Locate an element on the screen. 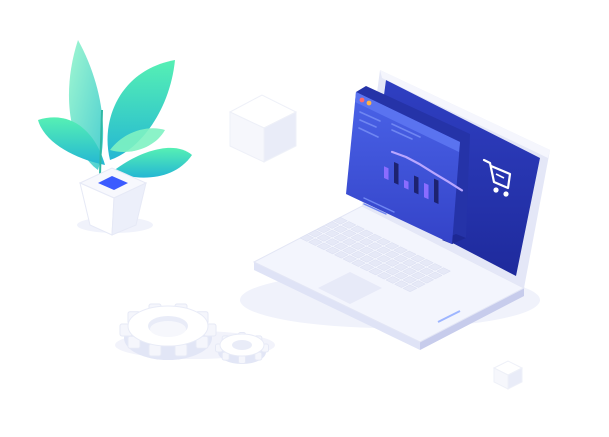 Image resolution: width=609 pixels, height=437 pixels. gear-large is located at coordinates (168, 331).